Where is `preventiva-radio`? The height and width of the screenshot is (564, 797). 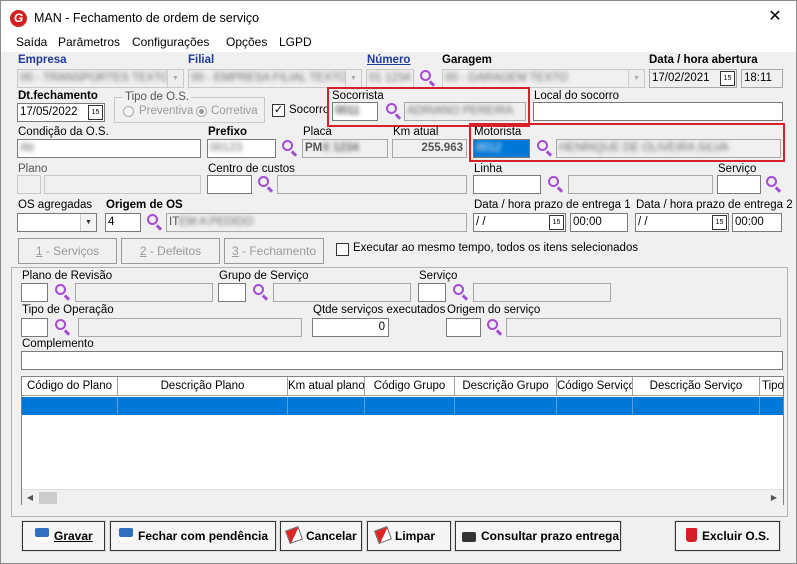 preventiva-radio is located at coordinates (128, 111).